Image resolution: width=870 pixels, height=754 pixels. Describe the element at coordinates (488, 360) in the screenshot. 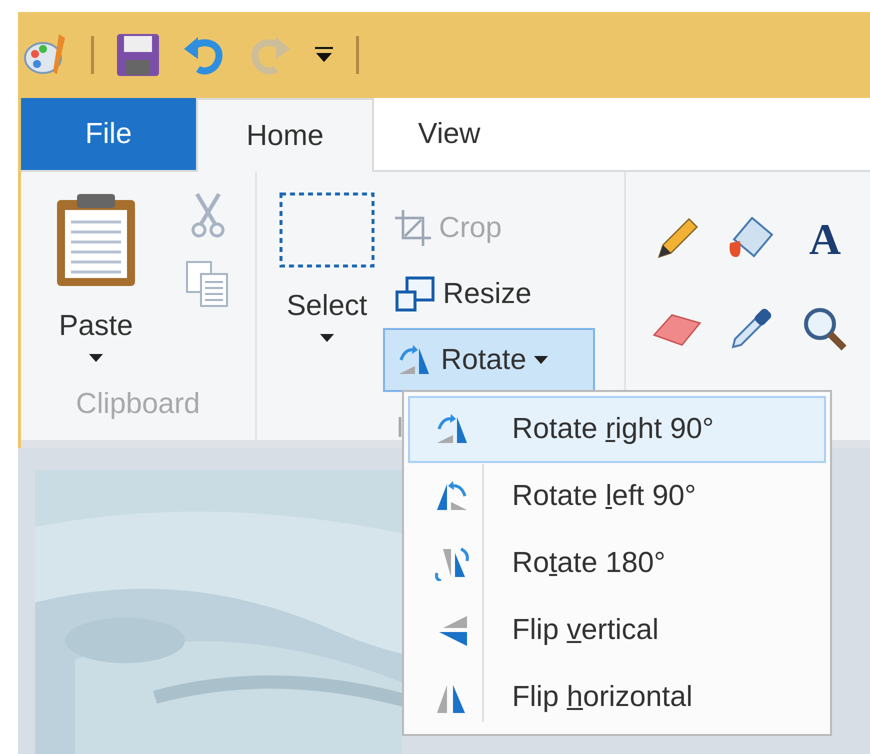

I see `rotate-button: Rotate` at that location.